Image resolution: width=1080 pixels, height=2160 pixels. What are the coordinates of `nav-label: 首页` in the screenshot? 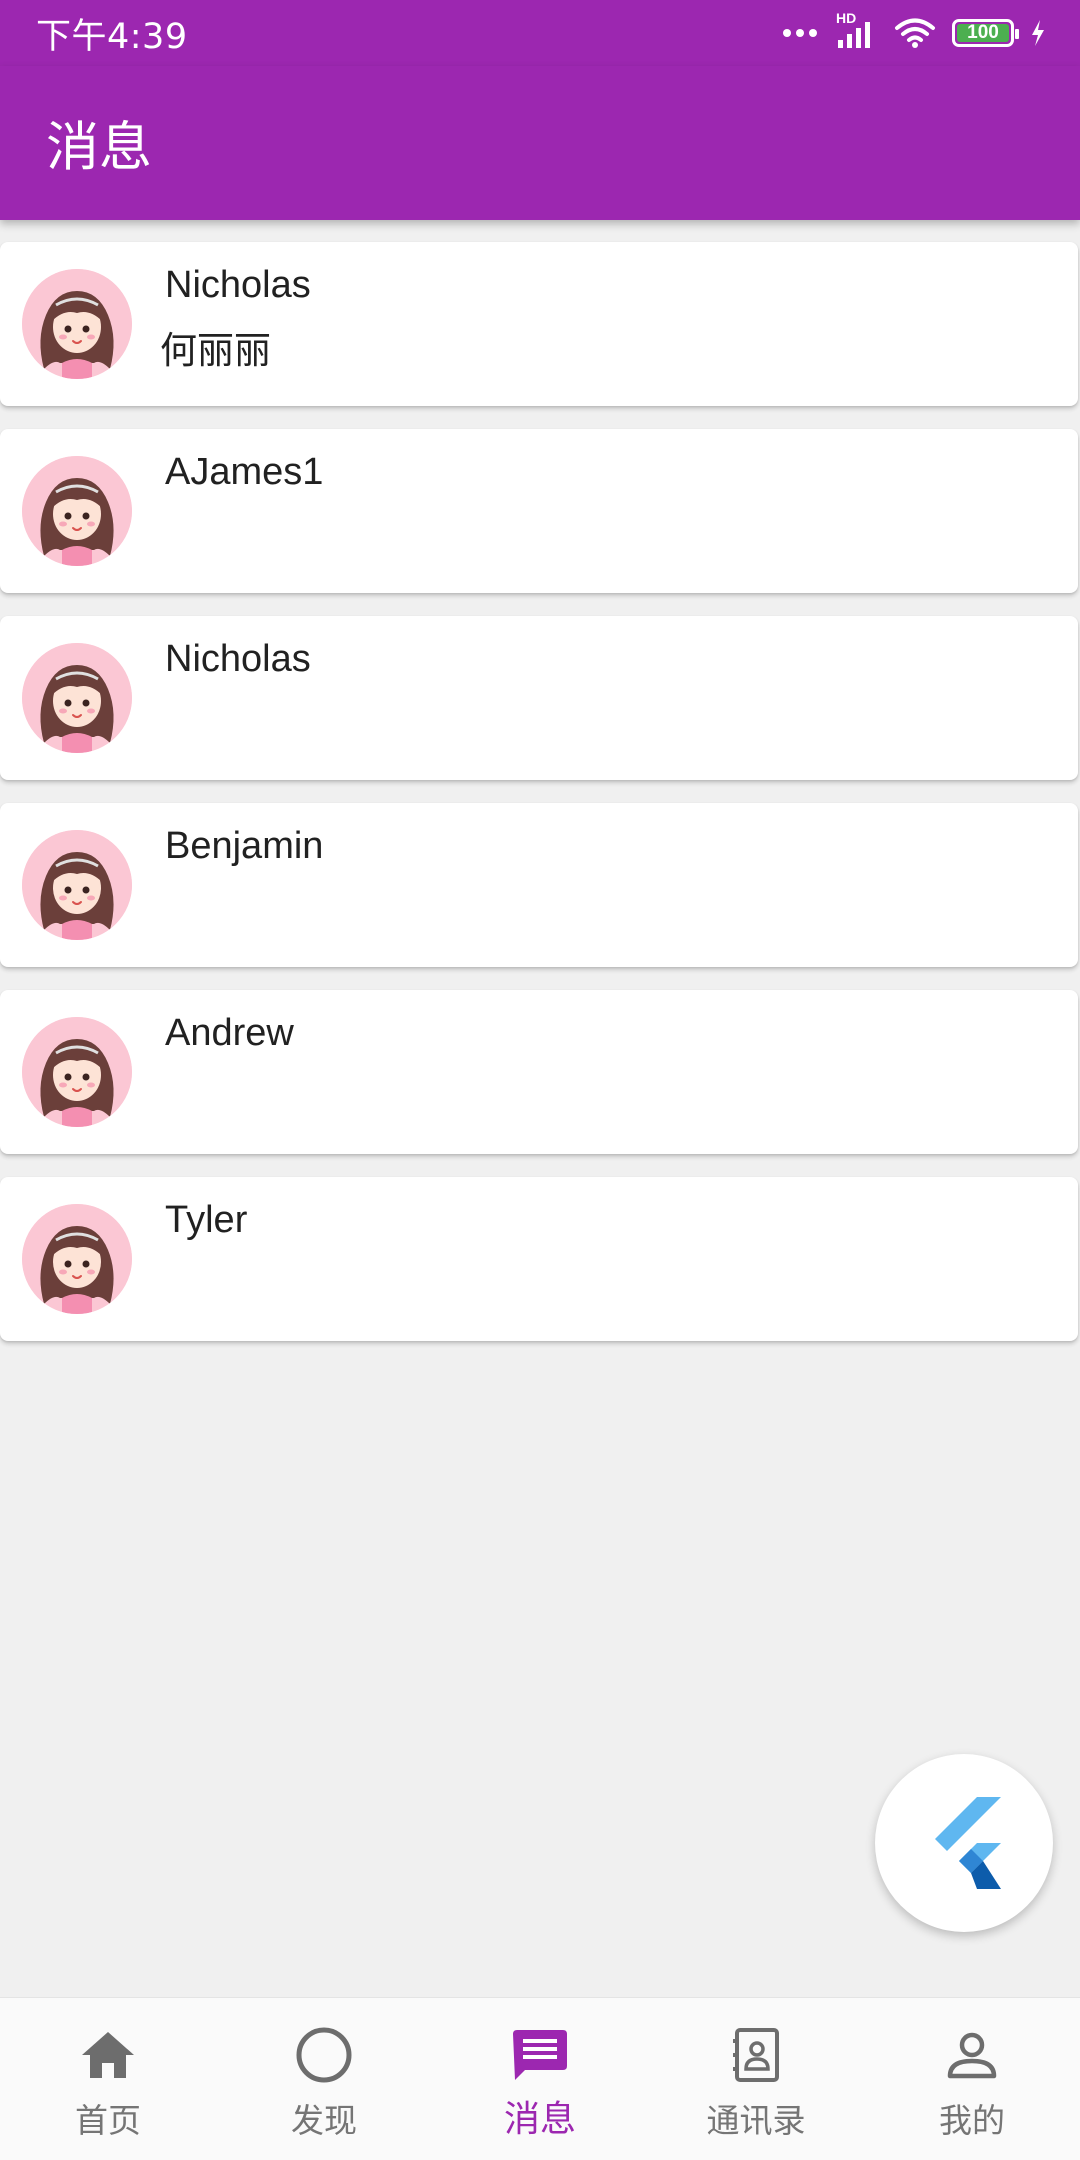 It's located at (108, 2120).